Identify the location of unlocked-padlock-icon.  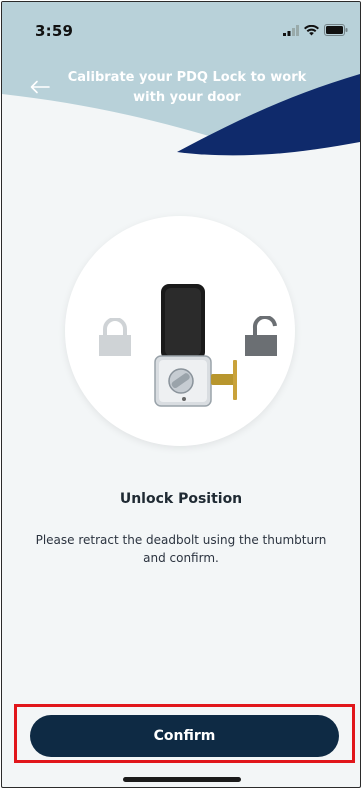
(261, 336).